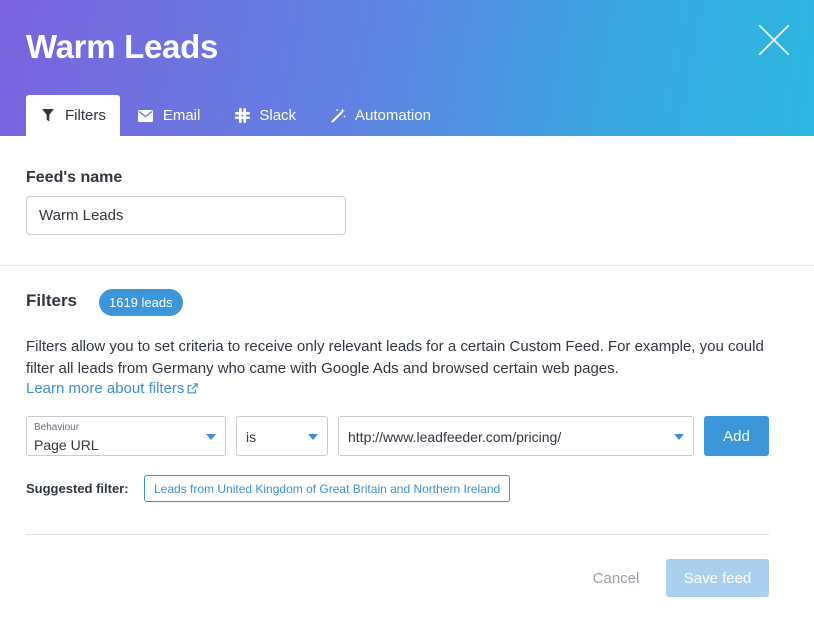  What do you see at coordinates (74, 177) in the screenshot?
I see `feed-name-label: Feed's name` at bounding box center [74, 177].